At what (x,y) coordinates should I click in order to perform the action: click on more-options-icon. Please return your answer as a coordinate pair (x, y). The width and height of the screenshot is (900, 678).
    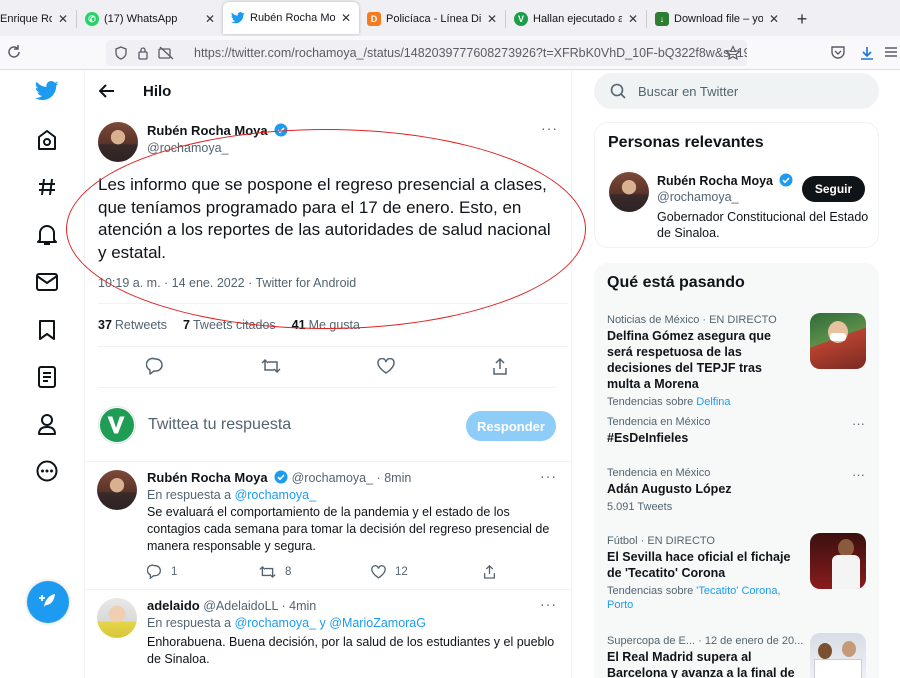
    Looking at the image, I should click on (47, 471).